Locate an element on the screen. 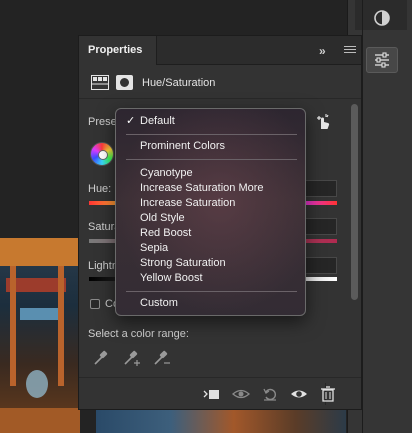 The image size is (412, 433). menu-item-default: Default is located at coordinates (157, 121).